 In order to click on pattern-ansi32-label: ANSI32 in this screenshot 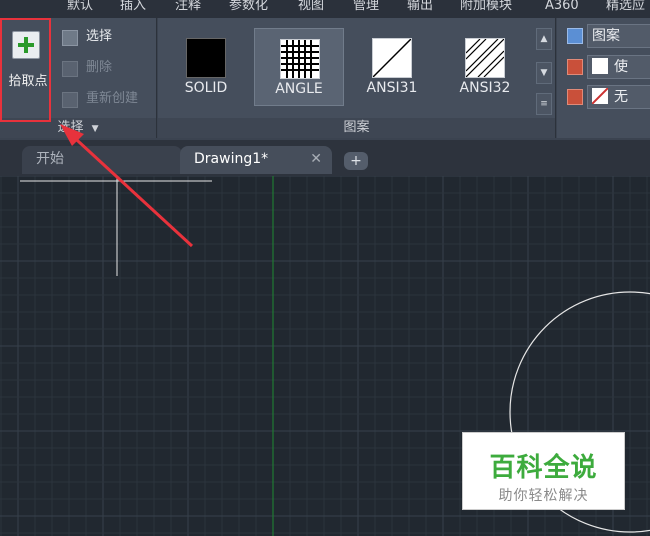, I will do `click(485, 88)`.